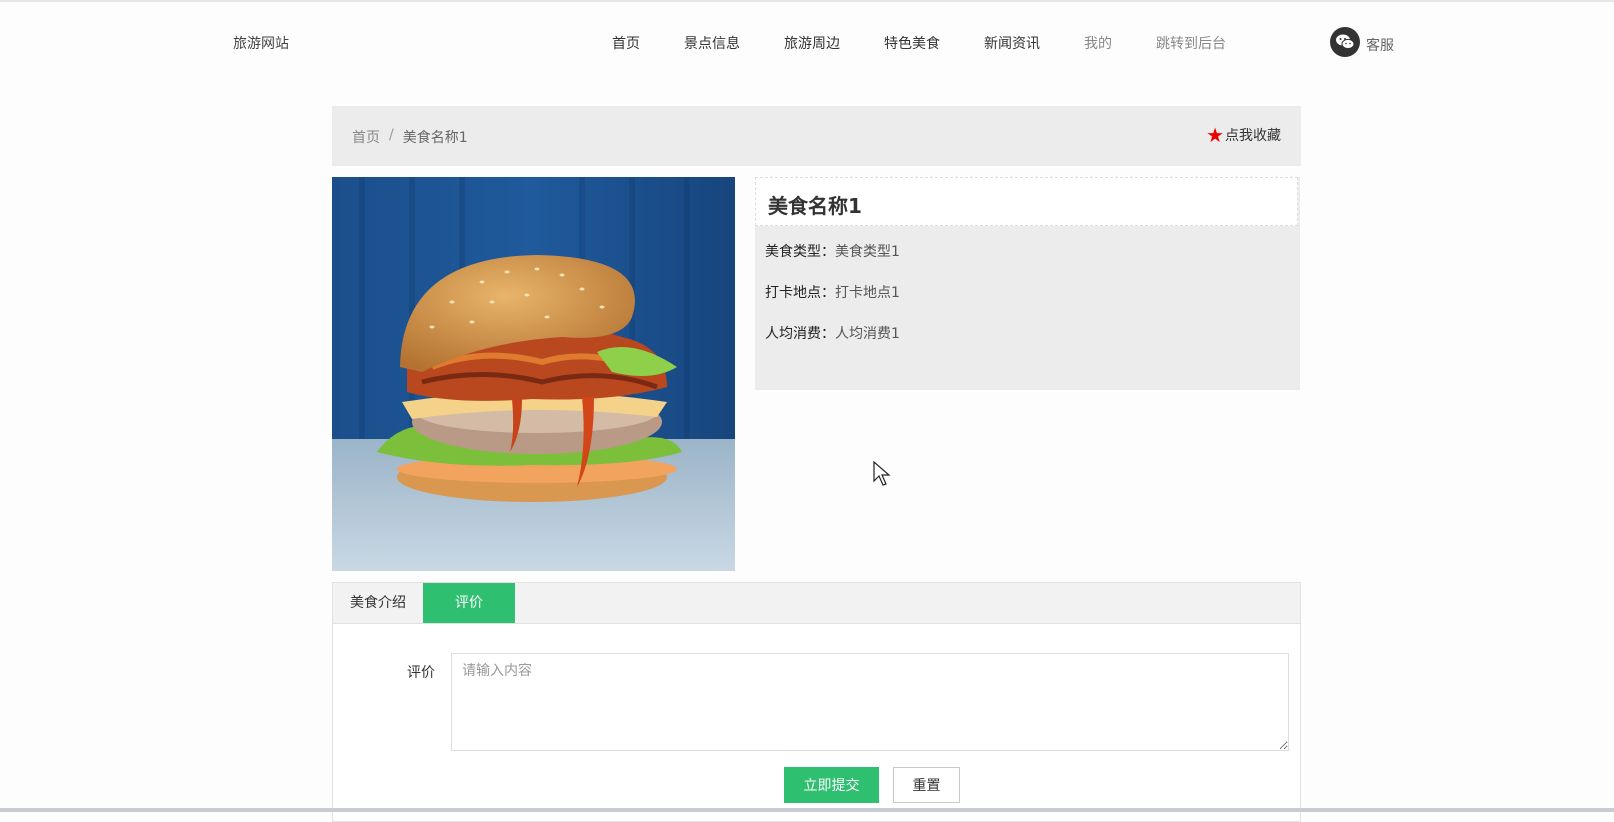 The width and height of the screenshot is (1614, 822). What do you see at coordinates (1012, 43) in the screenshot?
I see `nav-item-news: 新闻资讯` at bounding box center [1012, 43].